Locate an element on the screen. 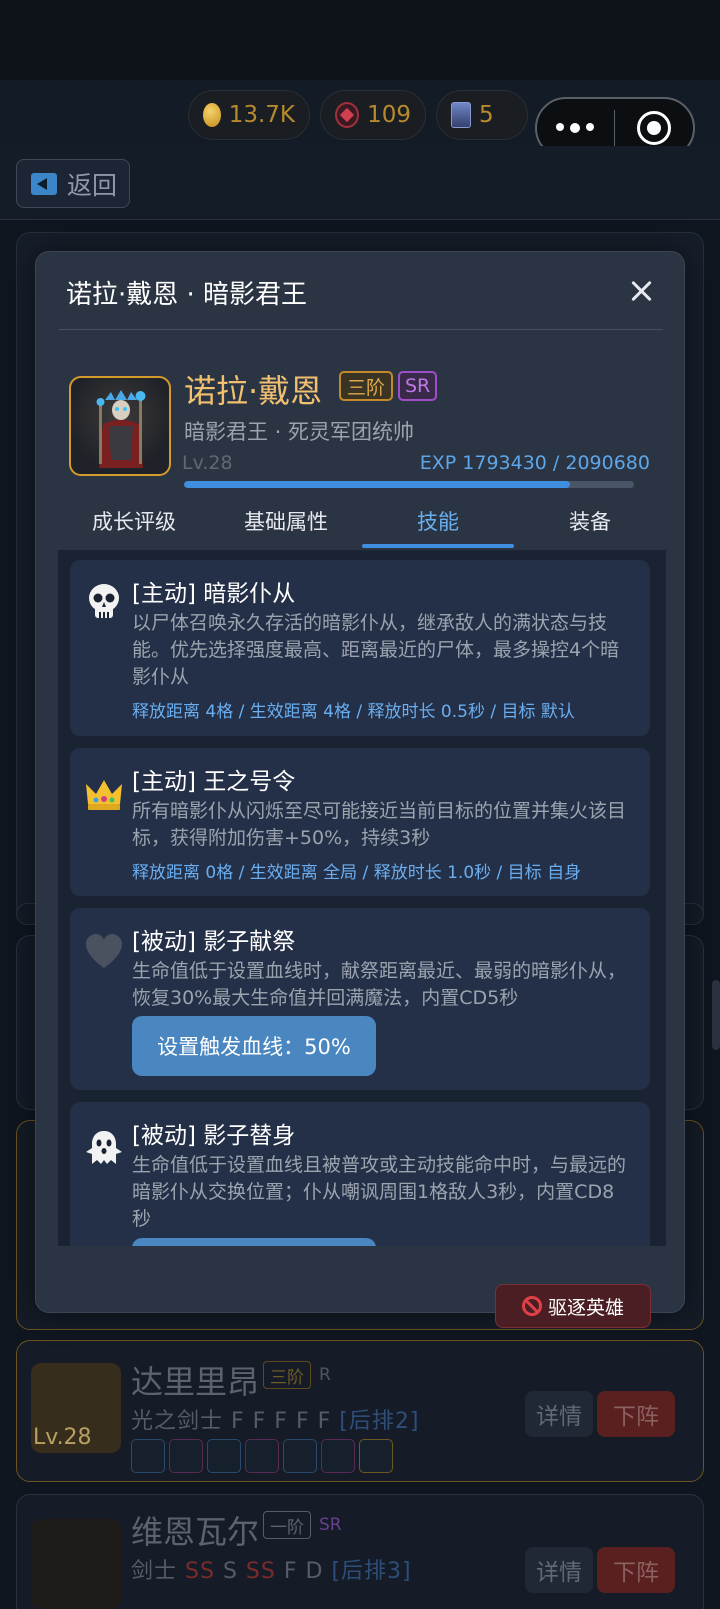 This screenshot has height=1609, width=720. evict-label: 驱逐英雄 is located at coordinates (585, 1307).